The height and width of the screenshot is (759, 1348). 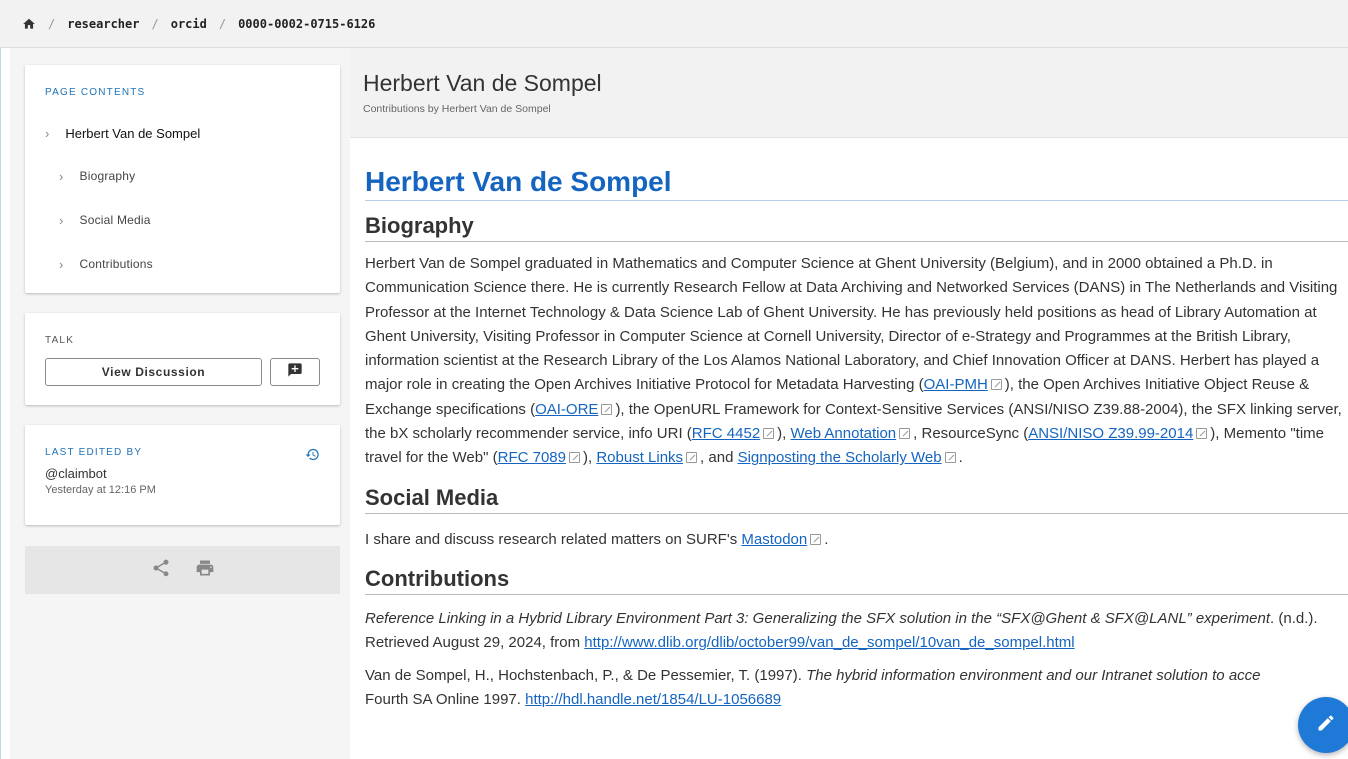 I want to click on last-edited-user: @claimbot, so click(x=76, y=473).